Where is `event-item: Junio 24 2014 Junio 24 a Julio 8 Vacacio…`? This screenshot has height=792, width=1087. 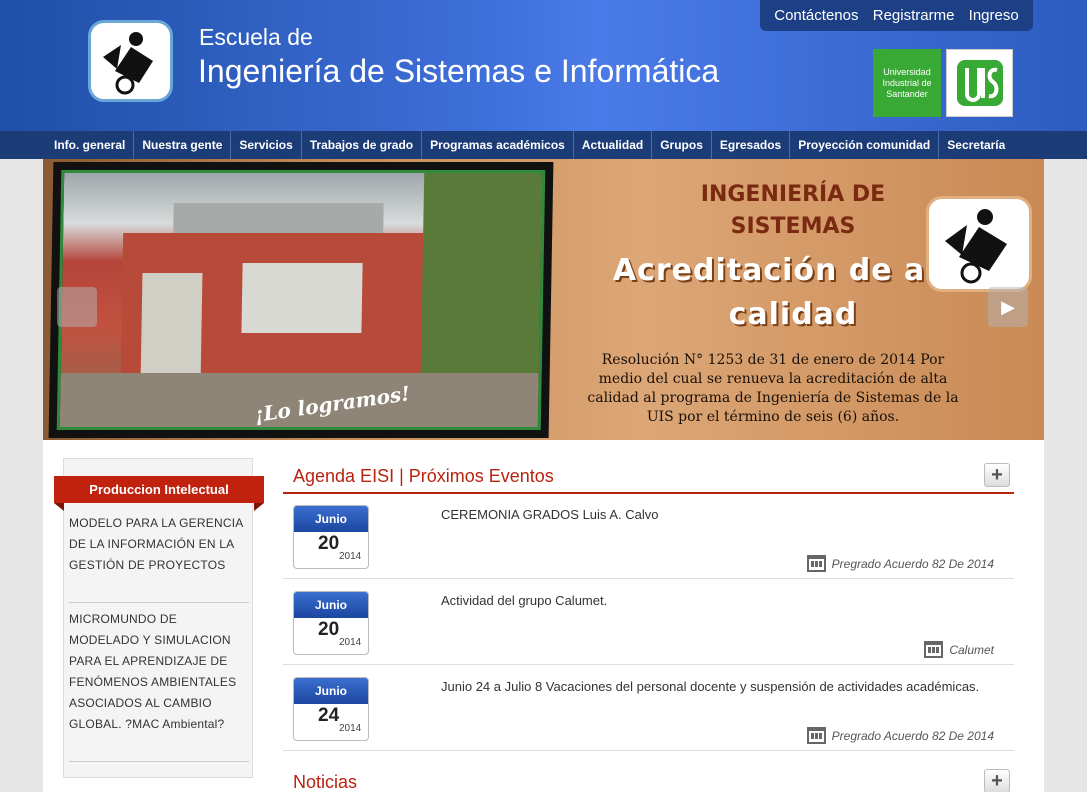 event-item: Junio 24 2014 Junio 24 a Julio 8 Vacacio… is located at coordinates (648, 708).